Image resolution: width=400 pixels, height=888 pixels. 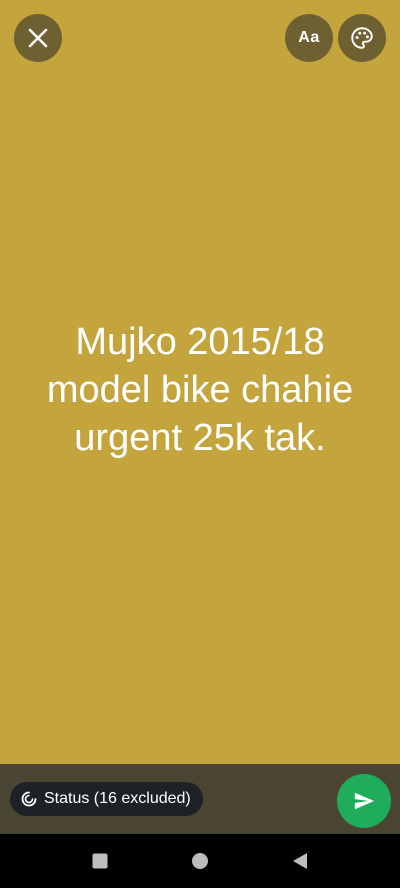 I want to click on palette-icon, so click(x=362, y=38).